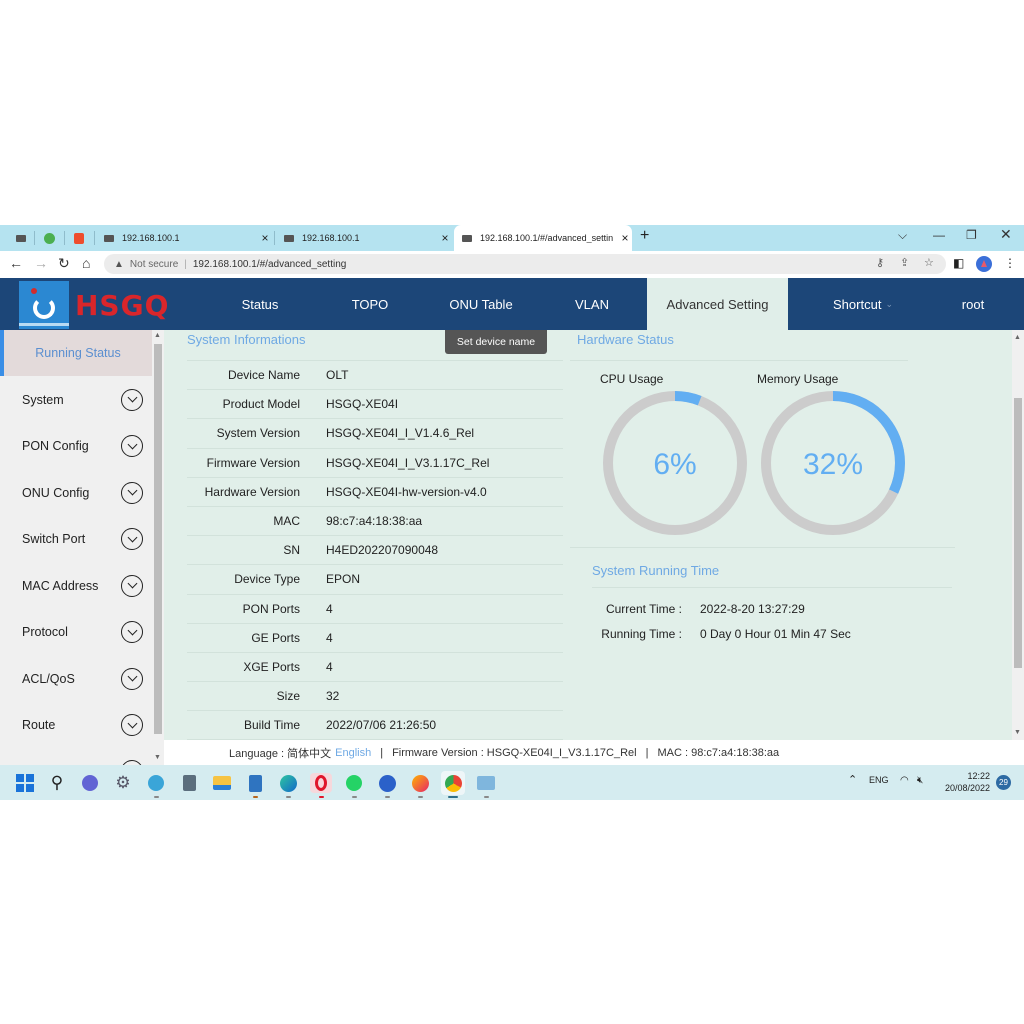 This screenshot has height=1024, width=1024. I want to click on main-scroll-thumb, so click(1018, 533).